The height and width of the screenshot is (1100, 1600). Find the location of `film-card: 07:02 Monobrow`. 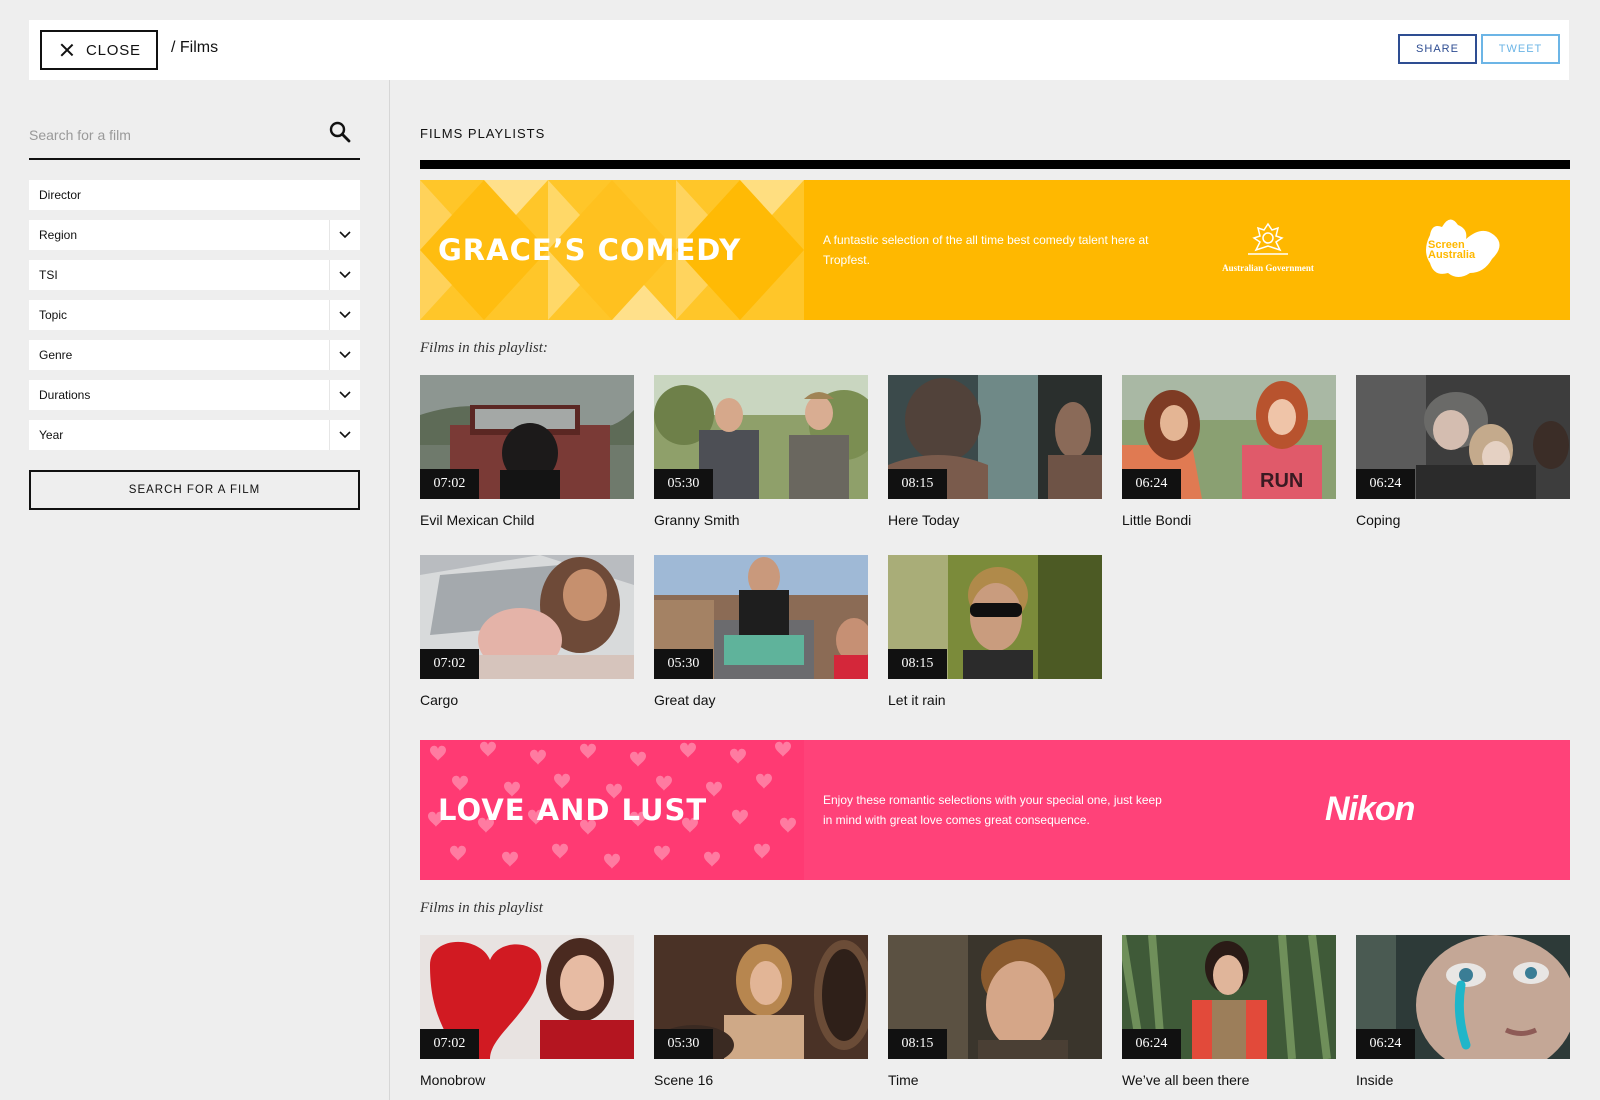

film-card: 07:02 Monobrow is located at coordinates (527, 1011).